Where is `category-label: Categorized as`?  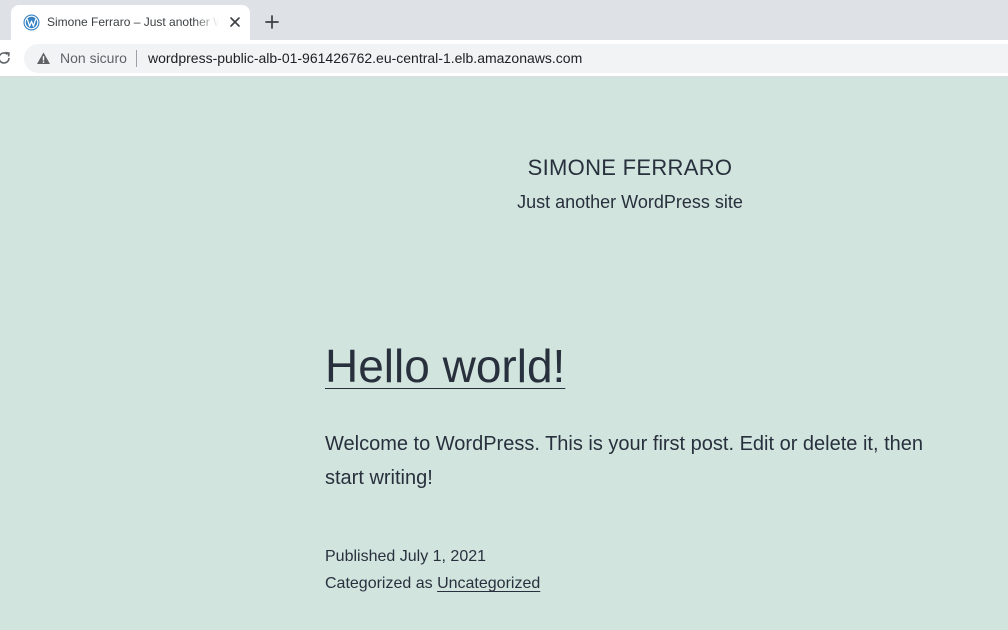
category-label: Categorized as is located at coordinates (379, 583).